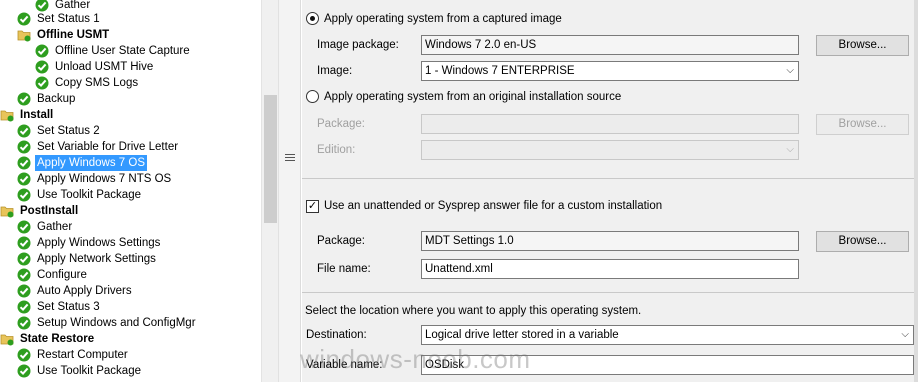 Image resolution: width=918 pixels, height=382 pixels. I want to click on tree-group-postinstall: PostInstall, so click(40, 211).